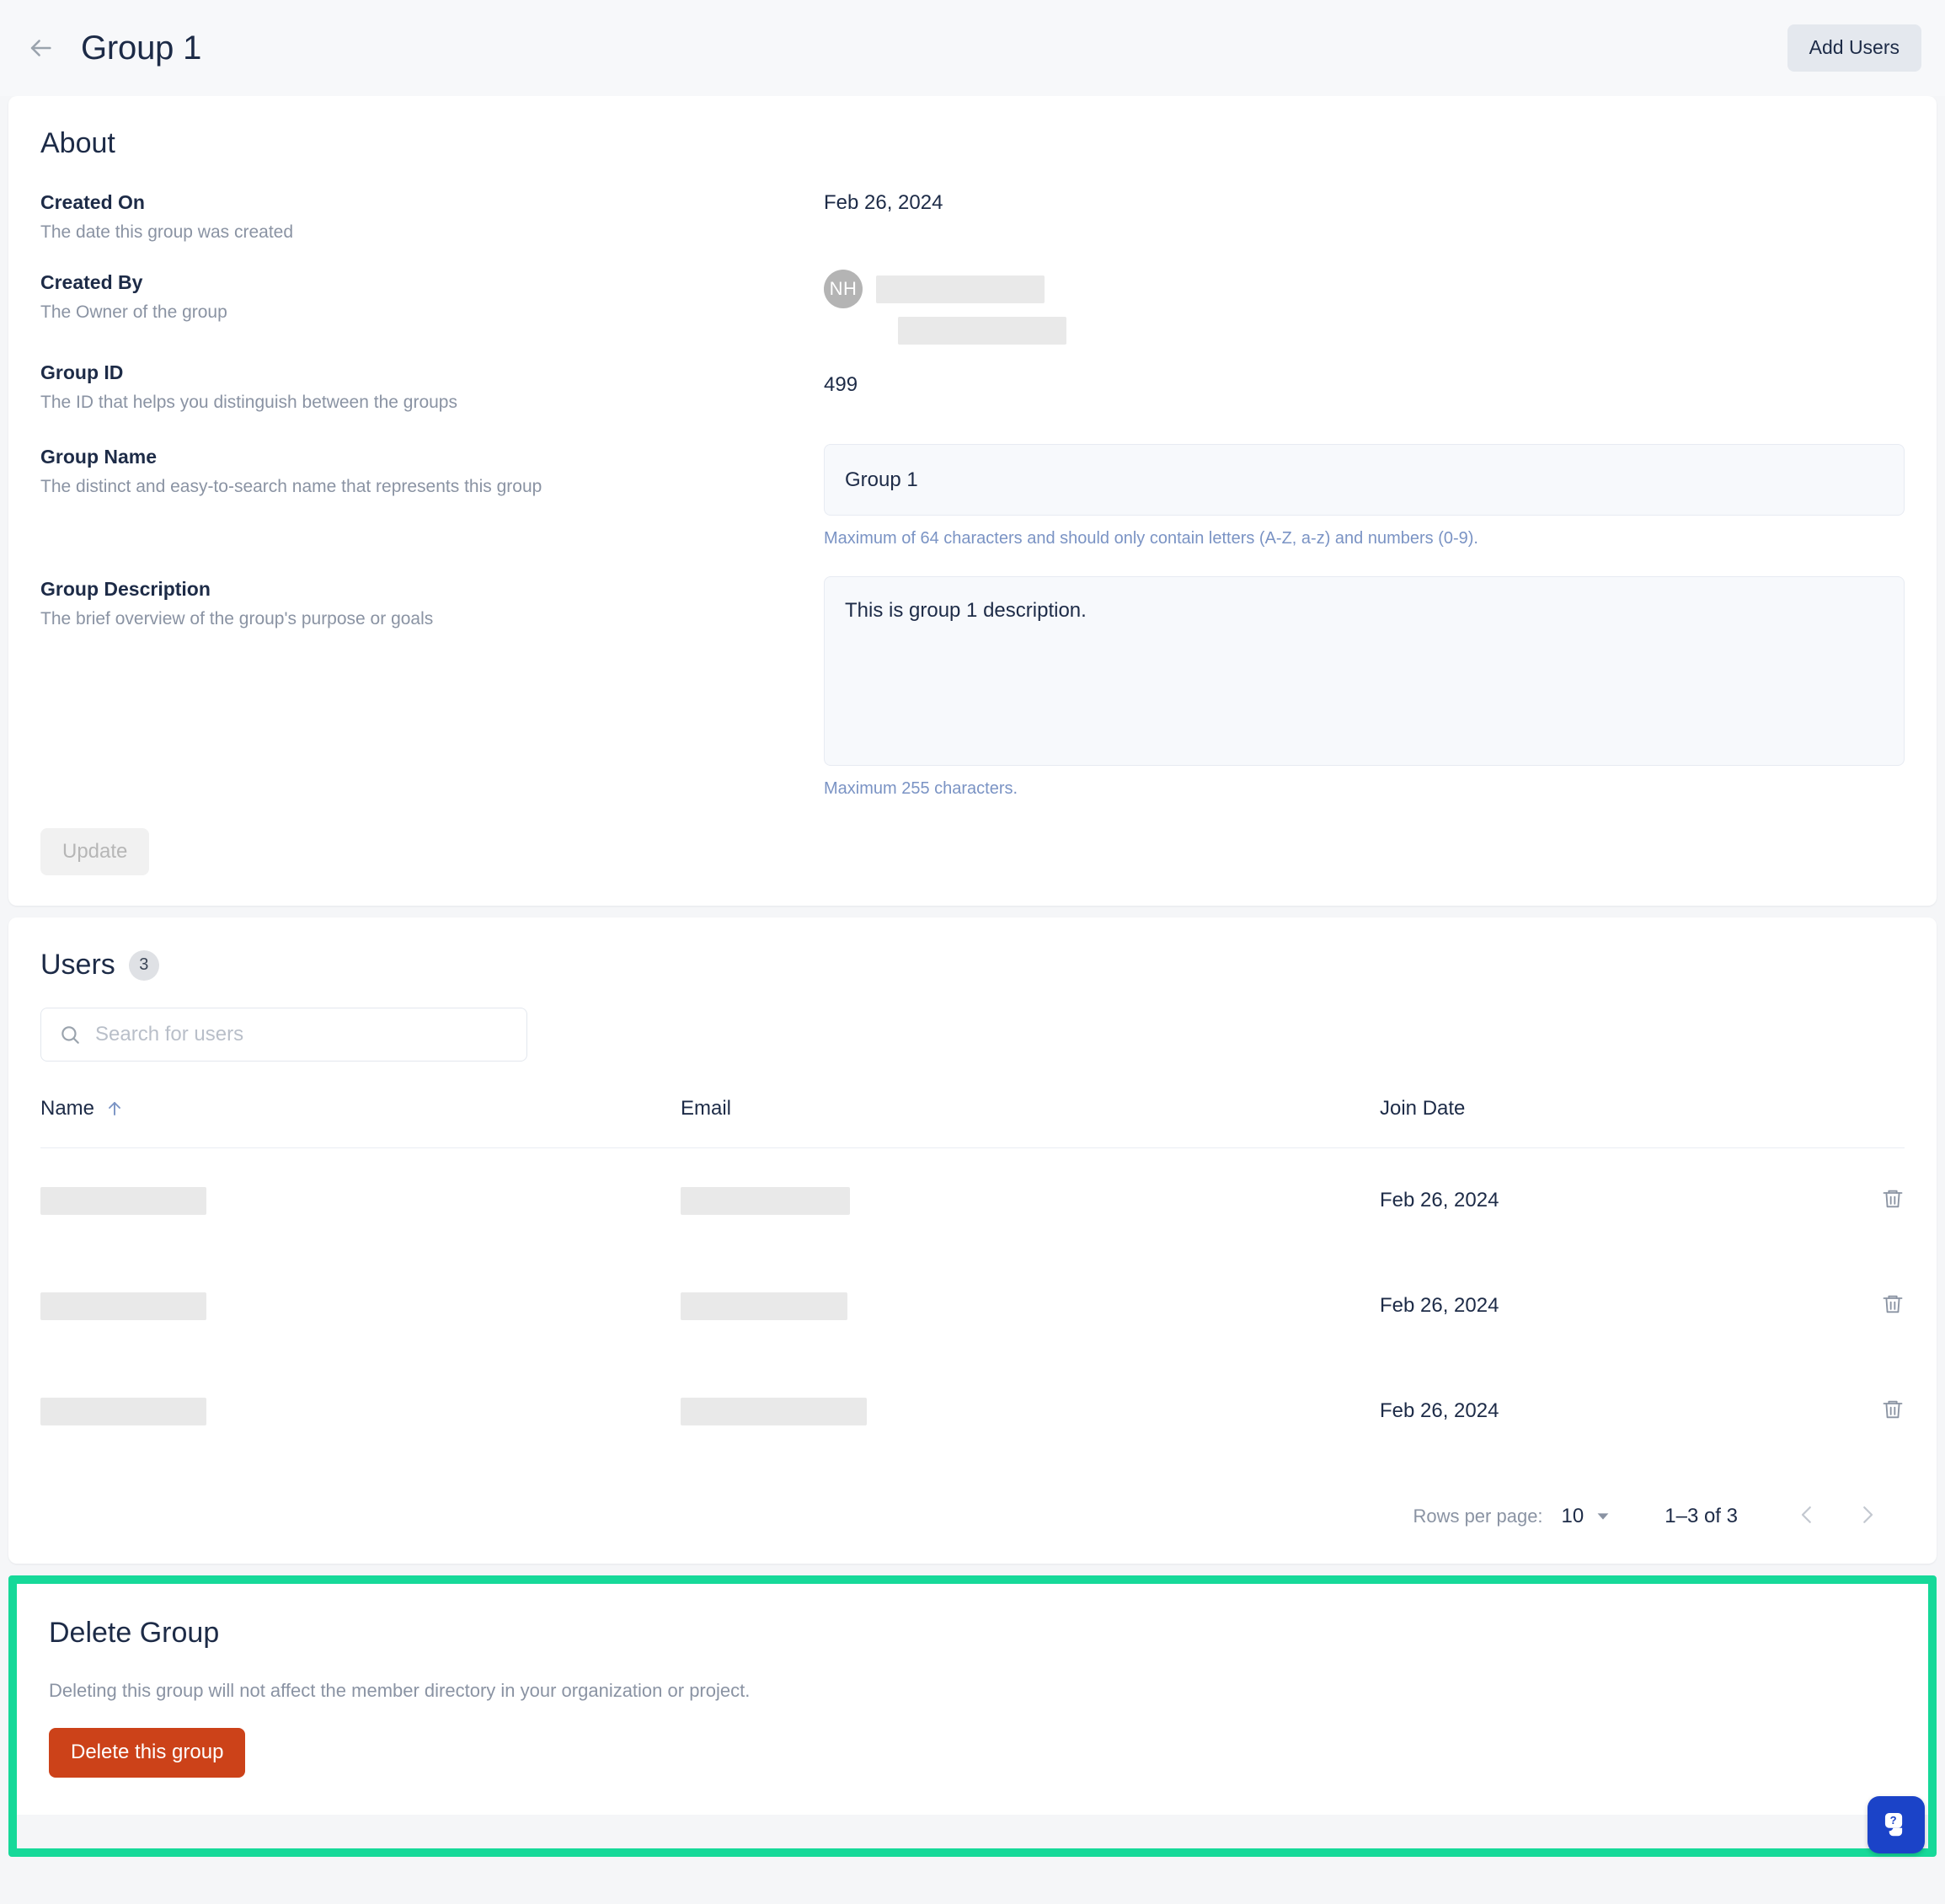  What do you see at coordinates (1364, 670) in the screenshot?
I see `group-description-input` at bounding box center [1364, 670].